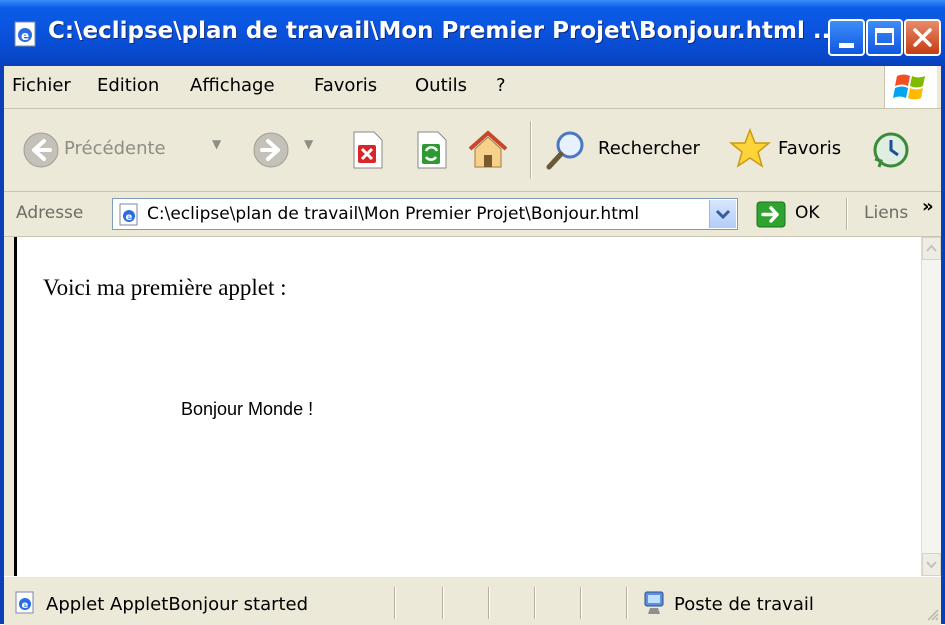 The image size is (945, 625). Describe the element at coordinates (247, 409) in the screenshot. I see `applet-output-text: Bonjour Monde !` at that location.